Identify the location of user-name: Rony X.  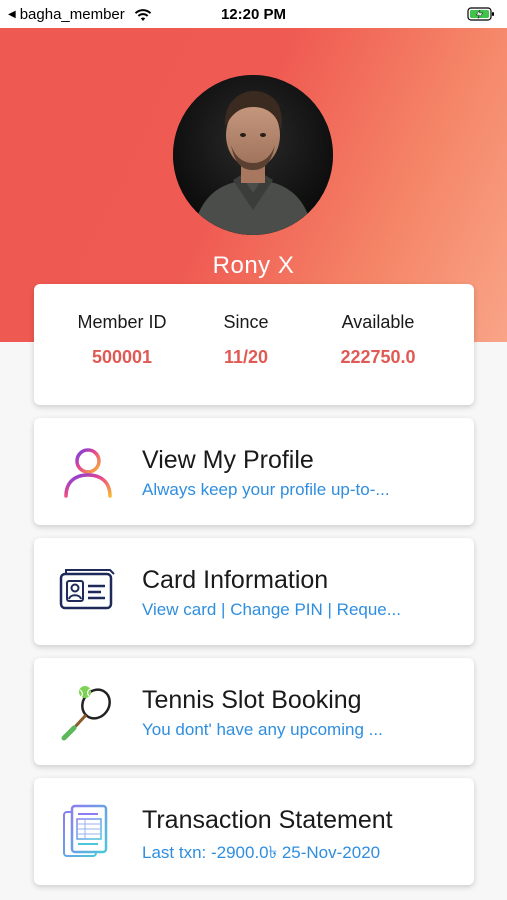
(253, 265).